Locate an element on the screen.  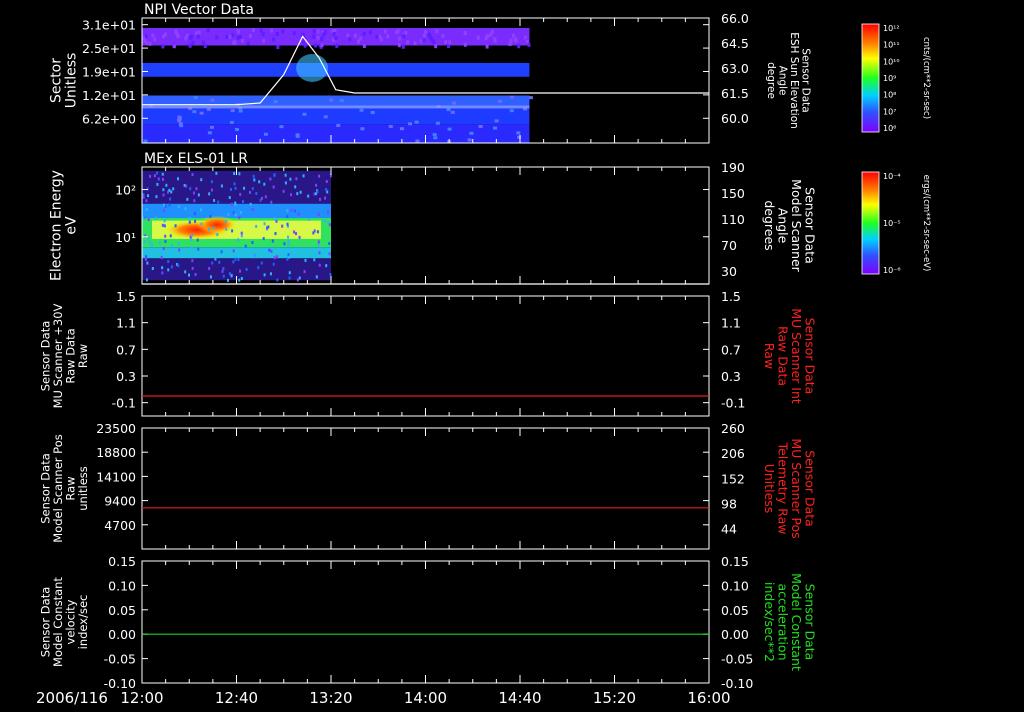
y2-tick-label: 152 is located at coordinates (733, 478).